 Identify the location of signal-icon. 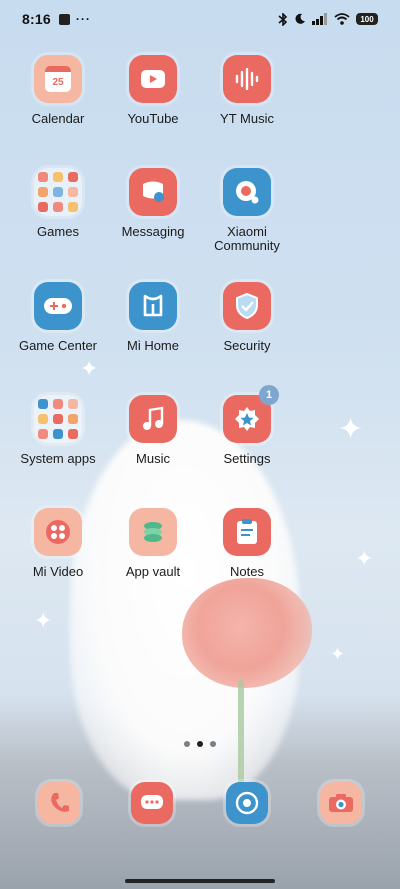
(319, 19).